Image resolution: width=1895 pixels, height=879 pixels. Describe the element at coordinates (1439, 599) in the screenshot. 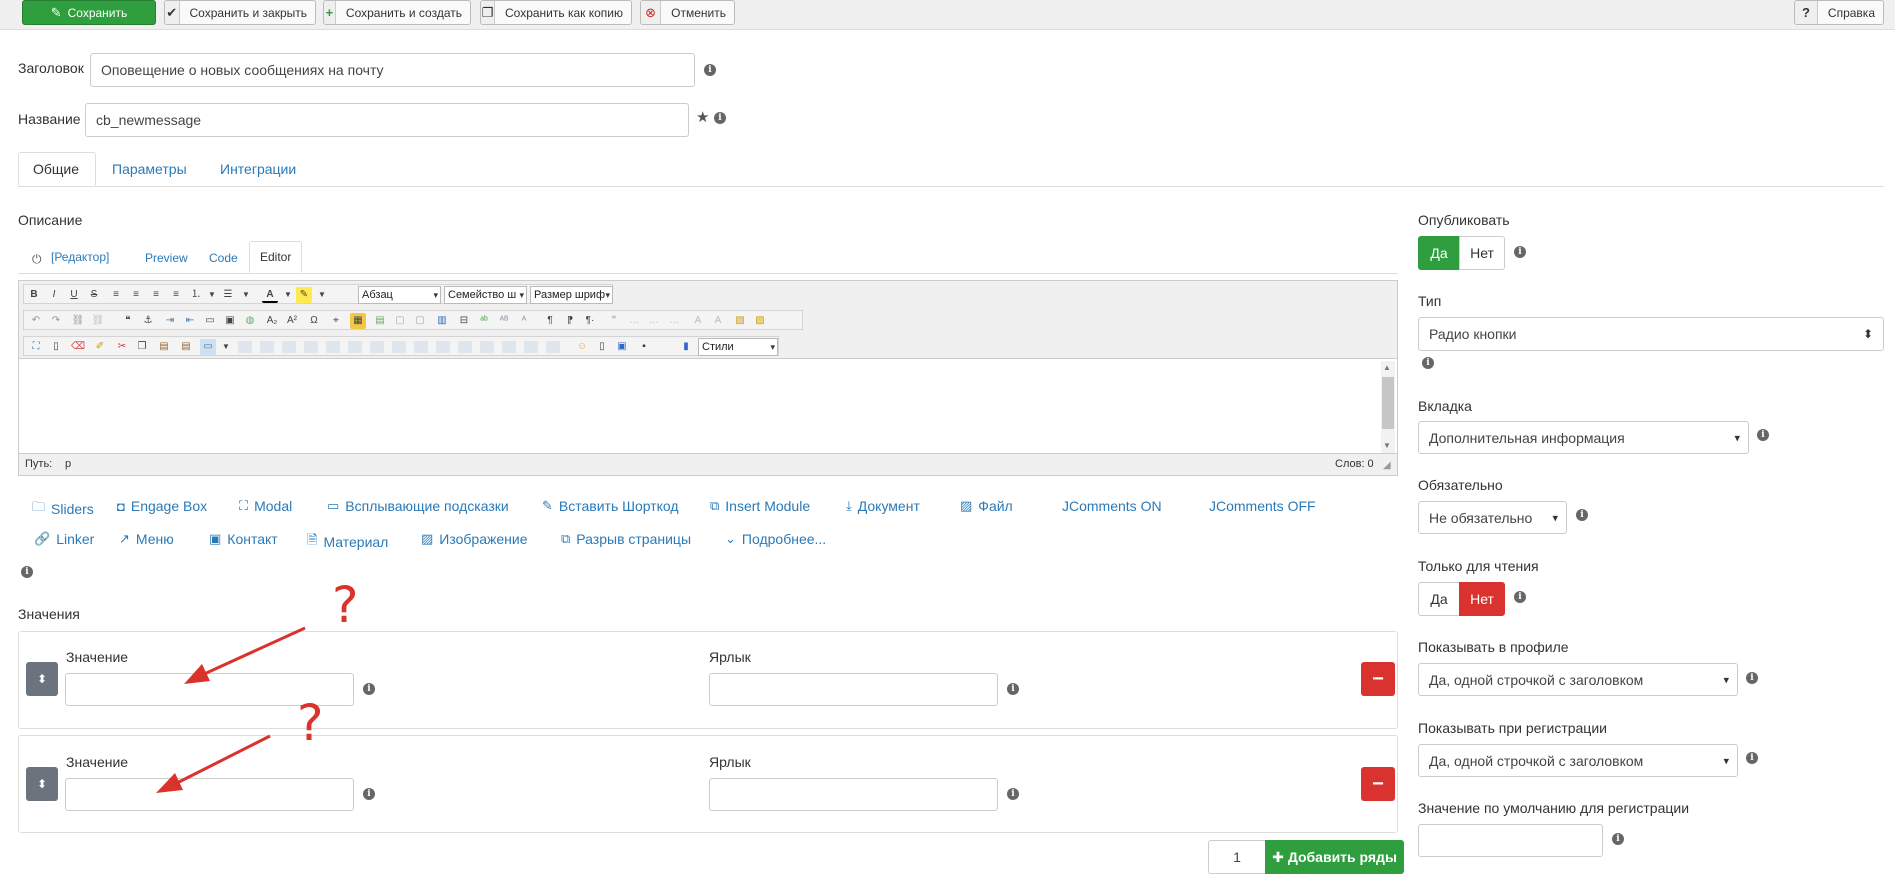

I see `readonly-yes-button: Да` at that location.